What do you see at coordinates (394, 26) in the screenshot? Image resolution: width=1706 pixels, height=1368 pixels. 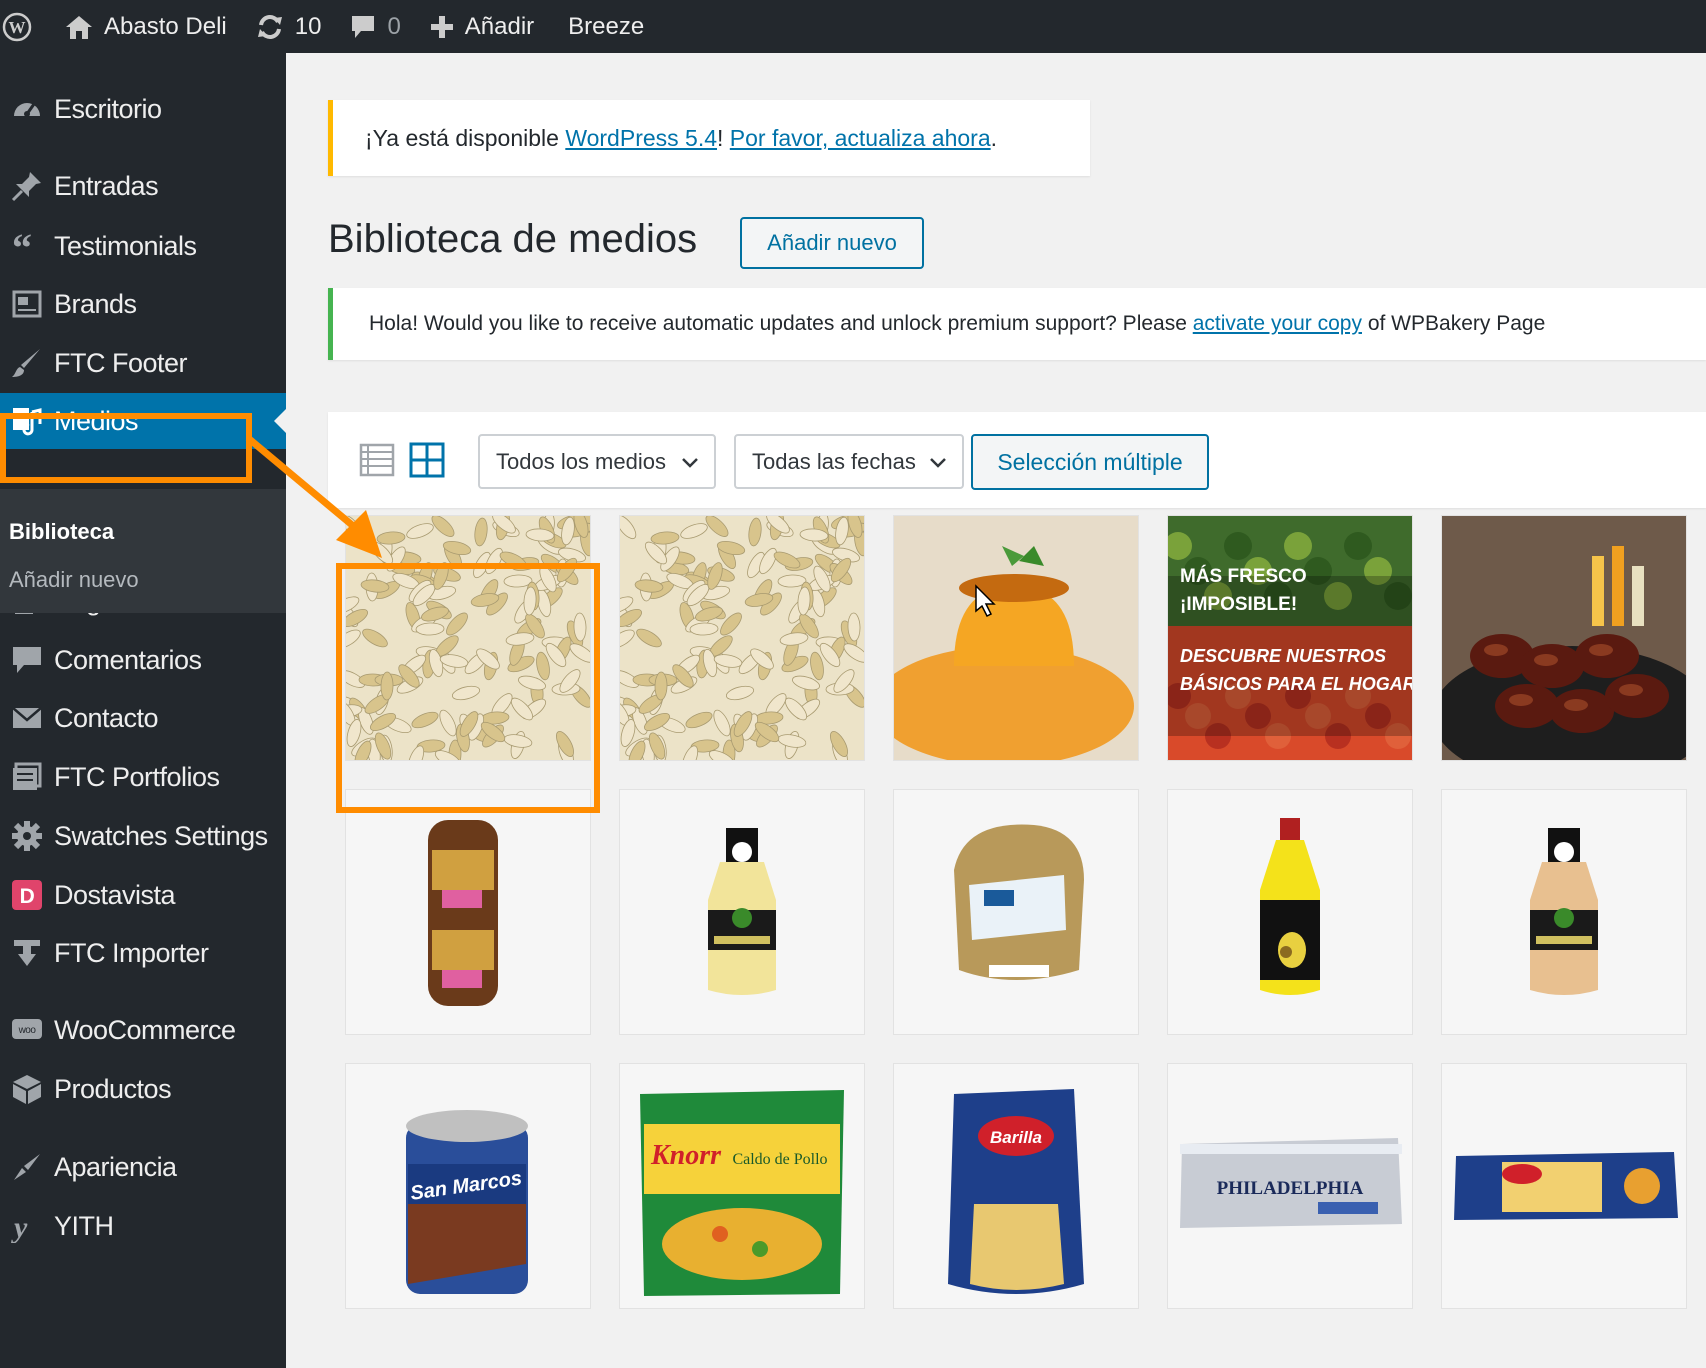 I see `comments-count: 0` at bounding box center [394, 26].